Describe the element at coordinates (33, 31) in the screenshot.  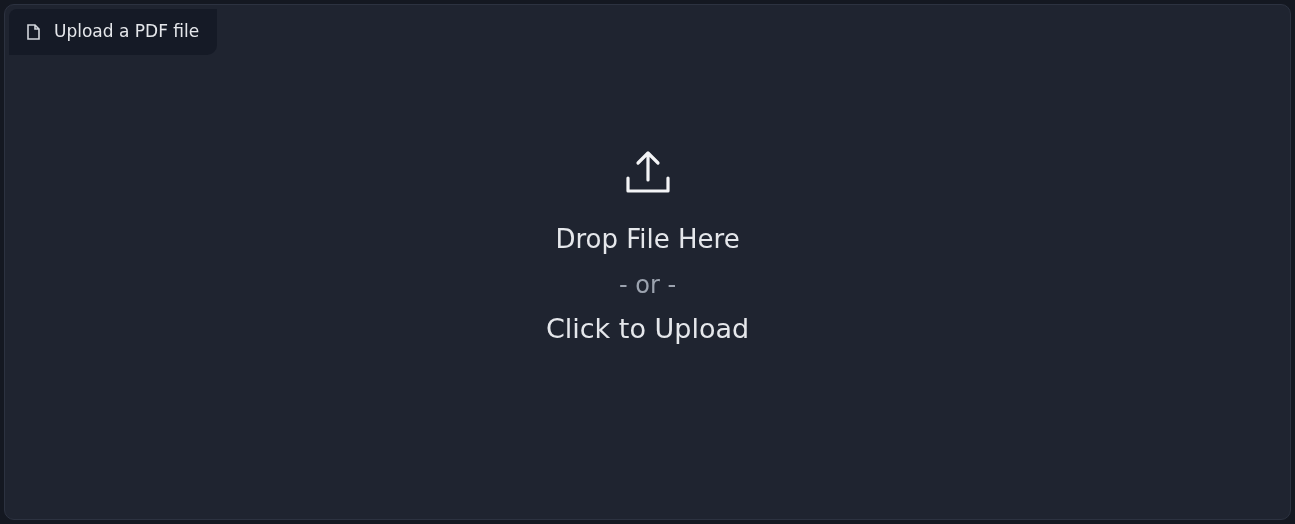
I see `file-icon` at that location.